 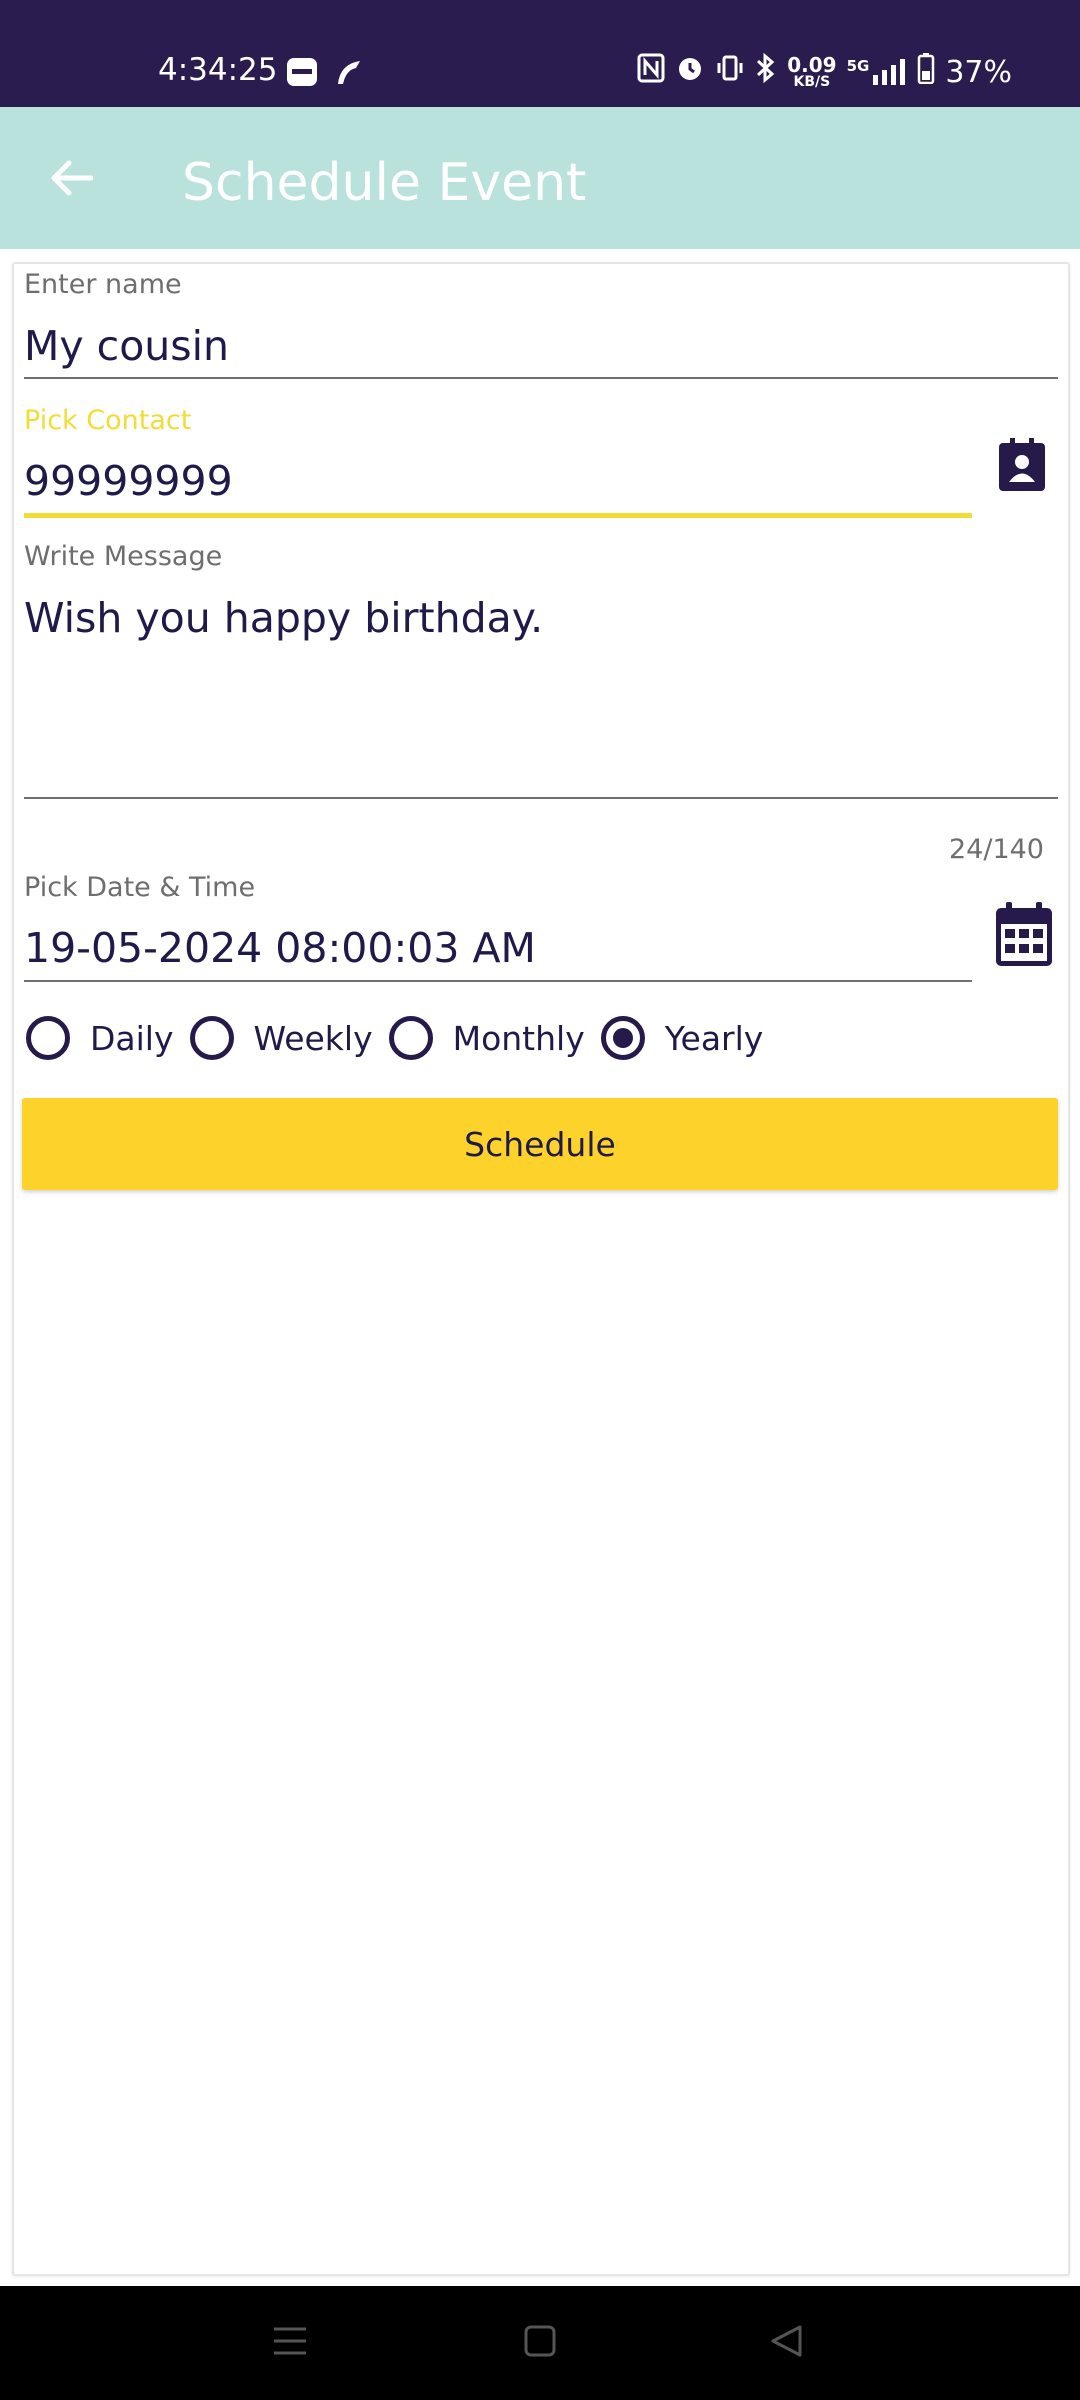 I want to click on radio-daily-label: Daily, so click(x=132, y=1038).